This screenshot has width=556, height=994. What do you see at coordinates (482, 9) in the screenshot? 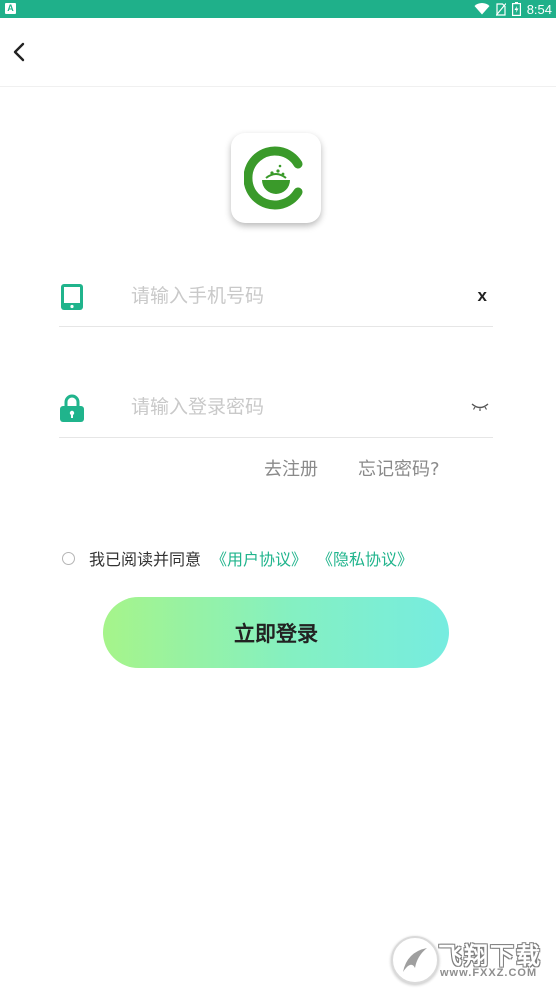
I see `wifi-icon` at bounding box center [482, 9].